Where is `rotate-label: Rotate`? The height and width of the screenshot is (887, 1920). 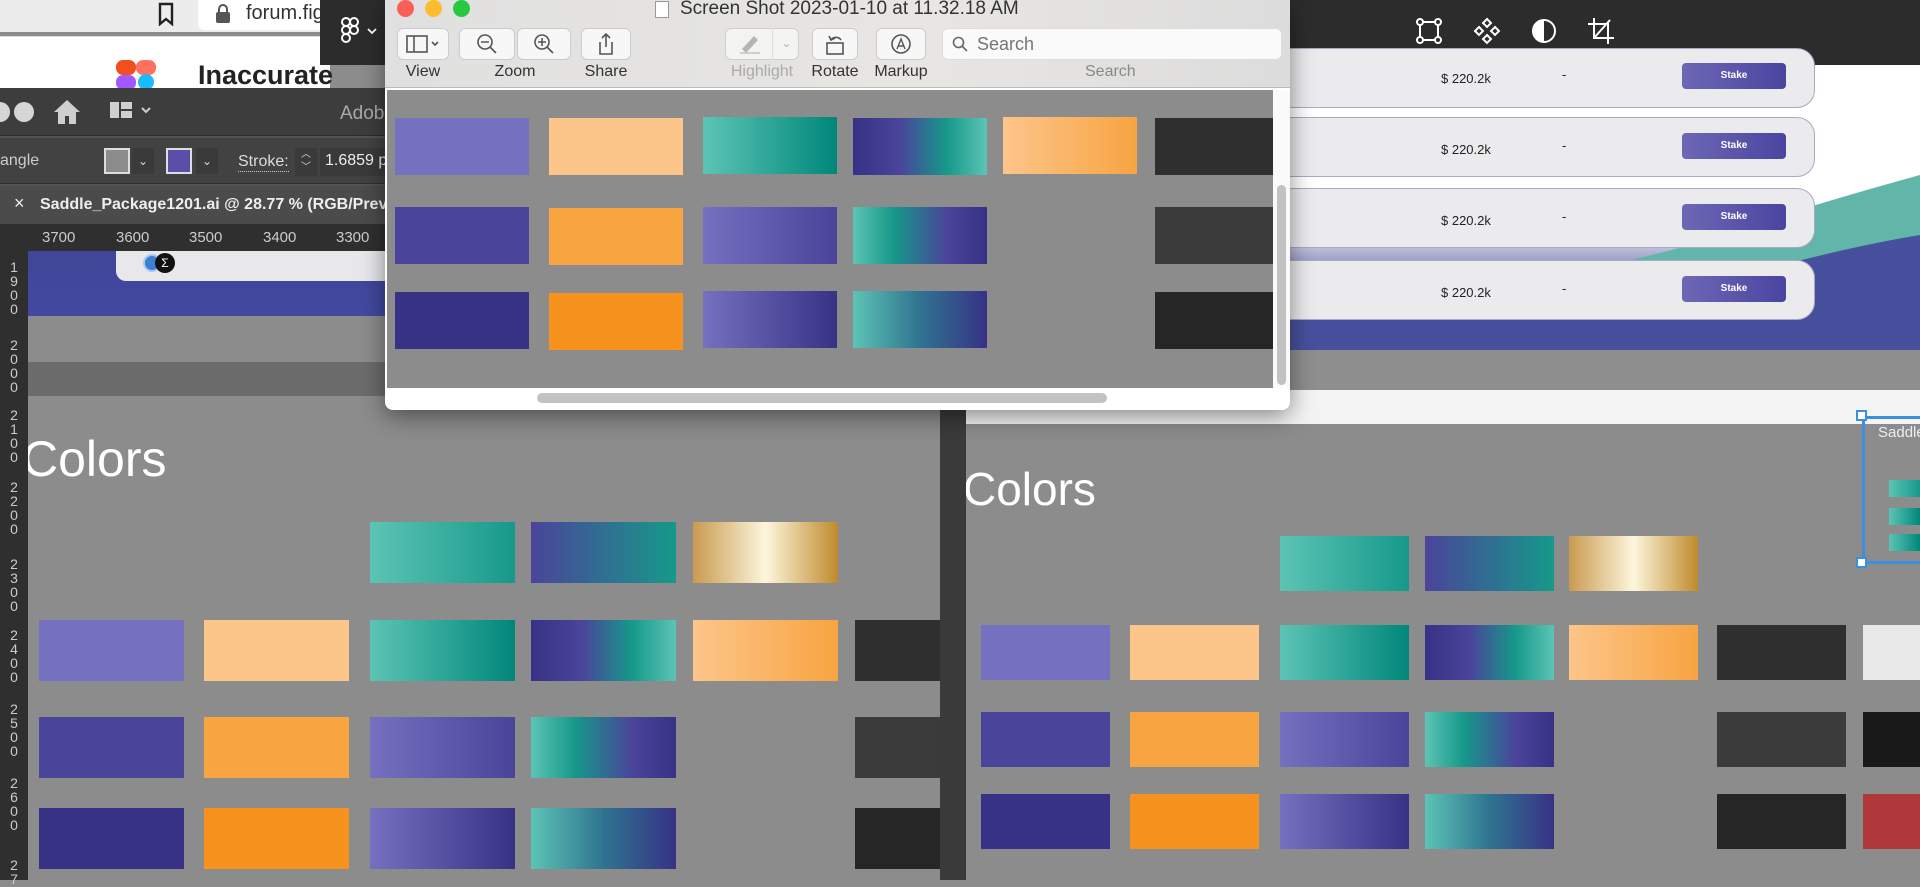 rotate-label: Rotate is located at coordinates (835, 71).